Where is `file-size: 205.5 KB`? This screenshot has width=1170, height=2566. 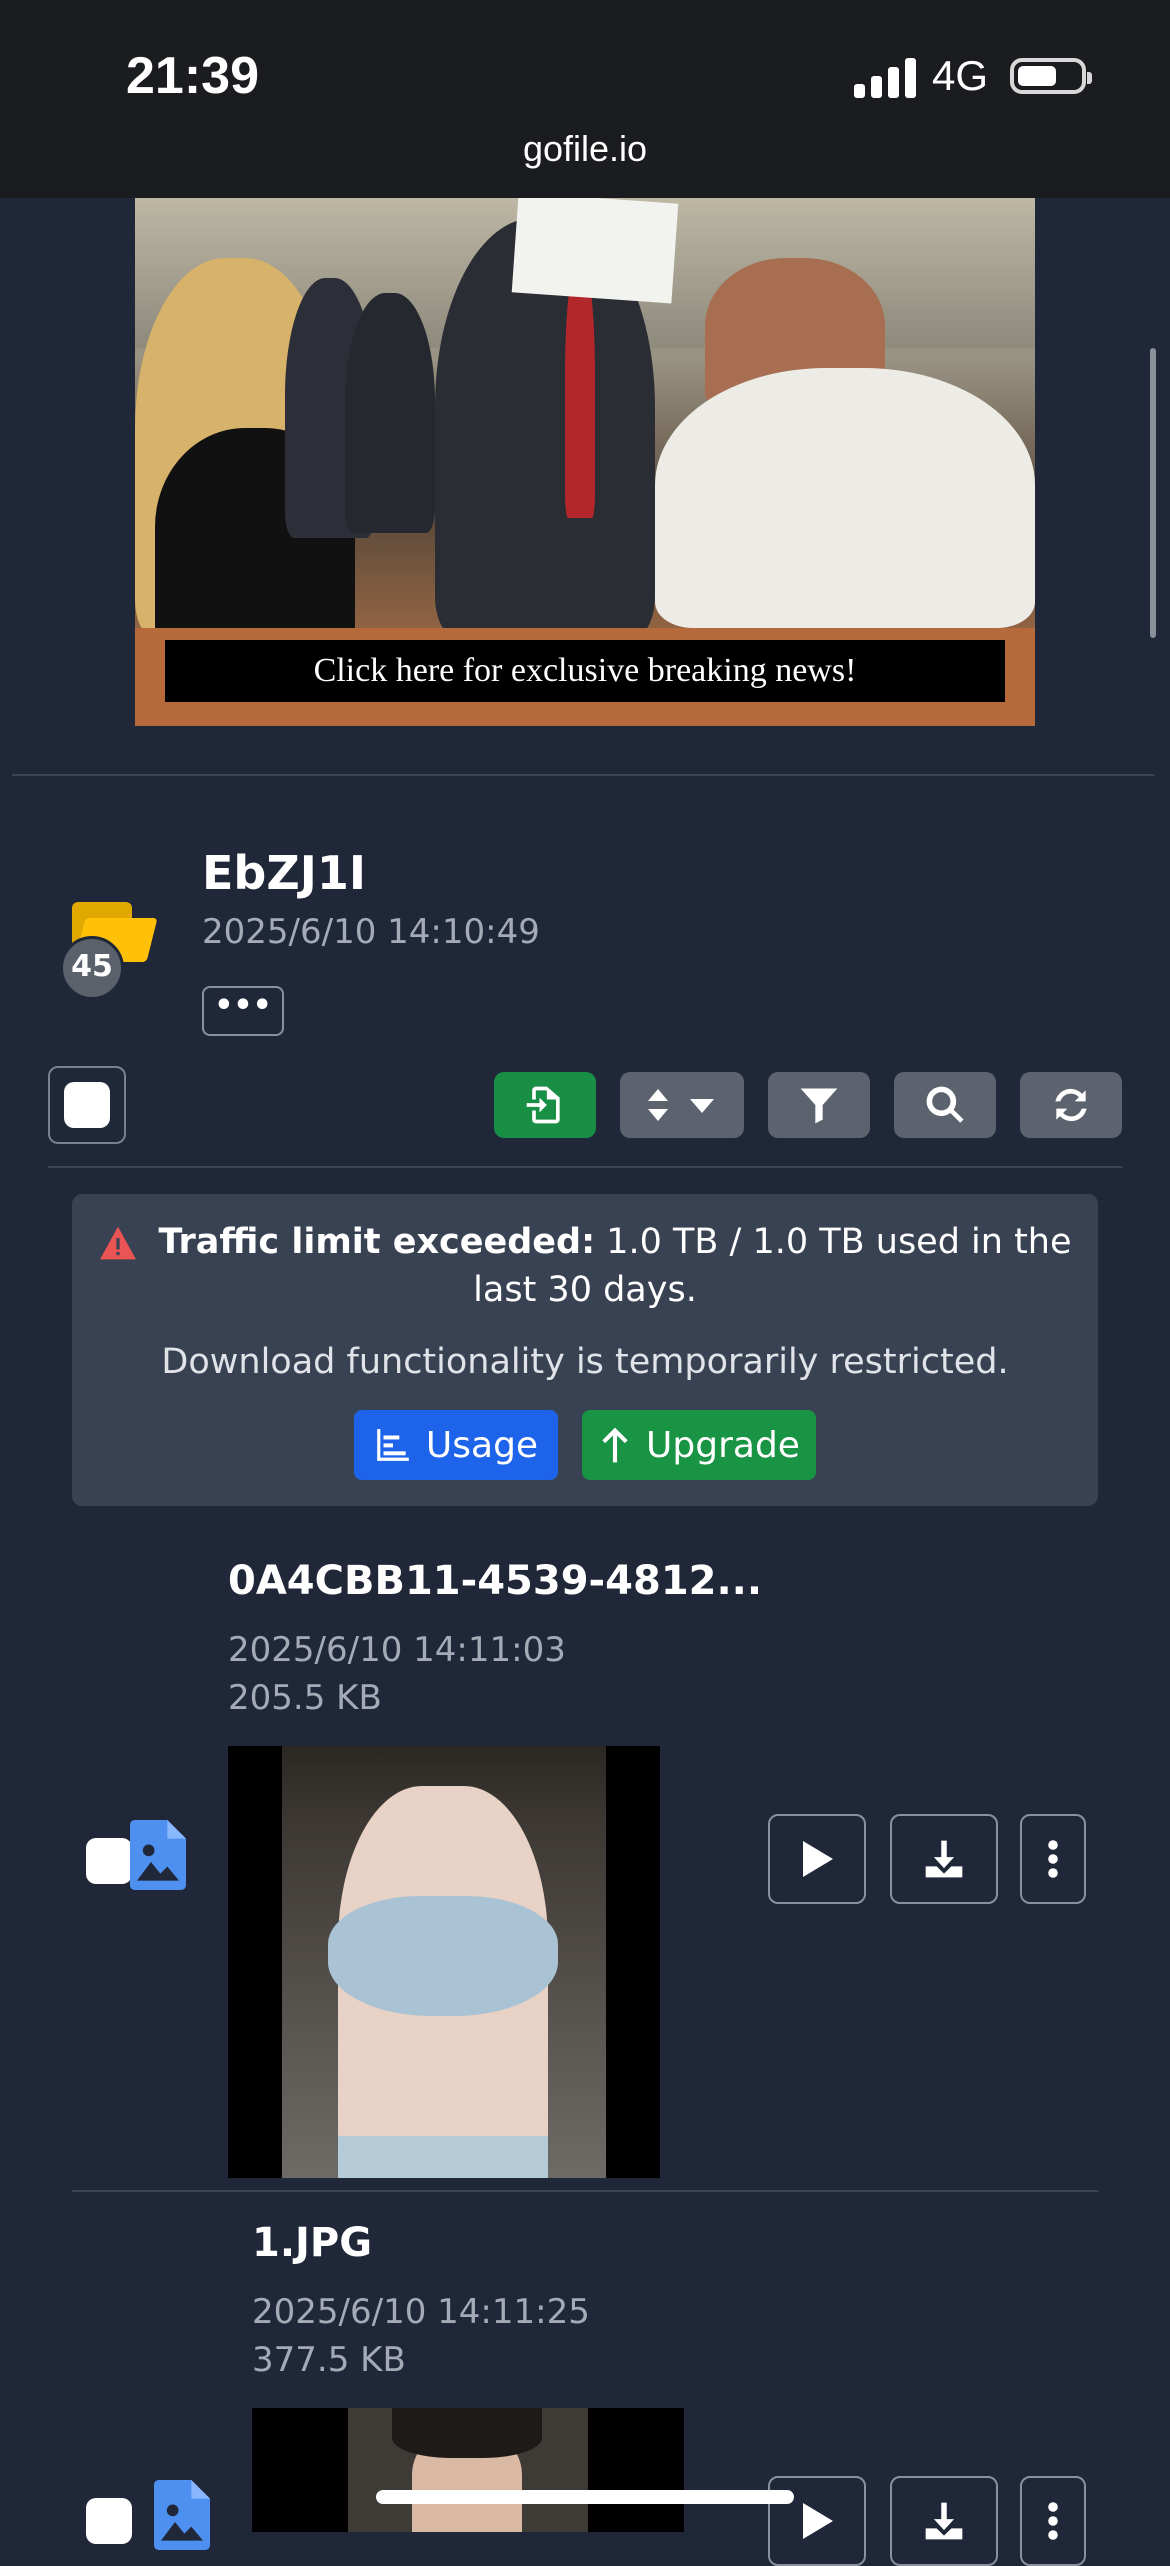 file-size: 205.5 KB is located at coordinates (305, 1698).